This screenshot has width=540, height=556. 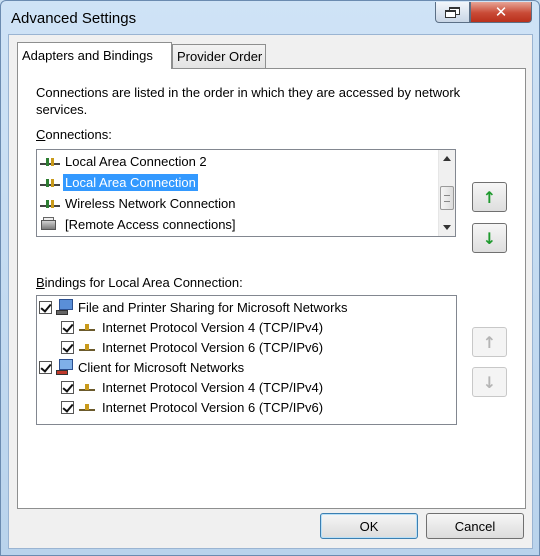 I want to click on list-item: Local Area Connection 2, so click(x=124, y=161).